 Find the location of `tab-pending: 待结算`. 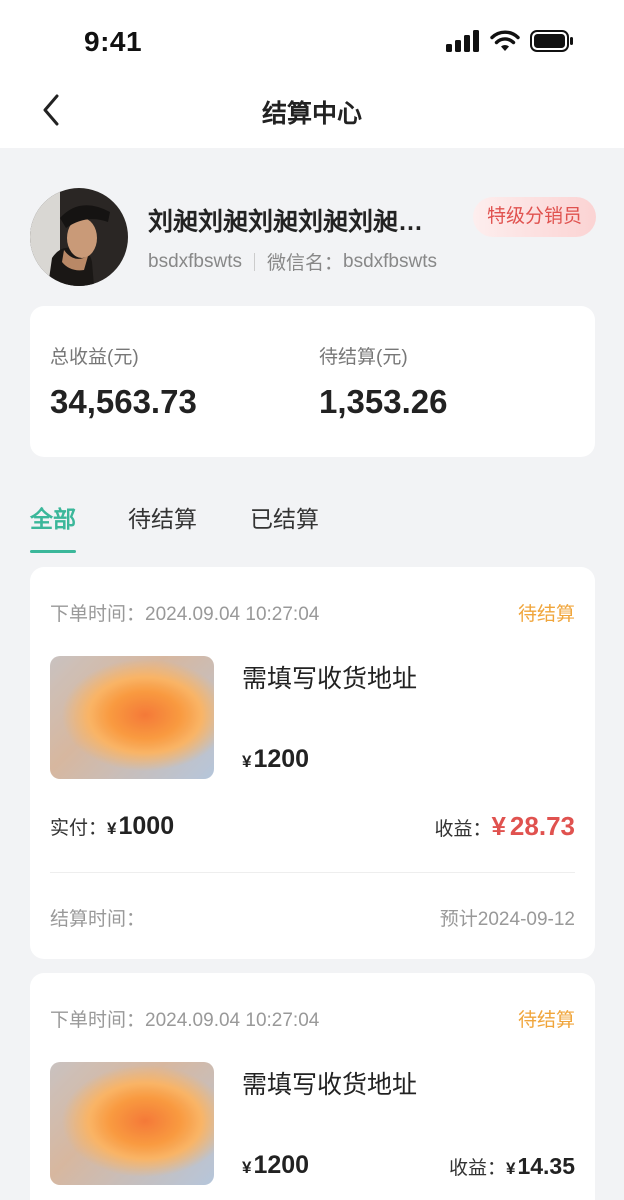

tab-pending: 待结算 is located at coordinates (162, 517).